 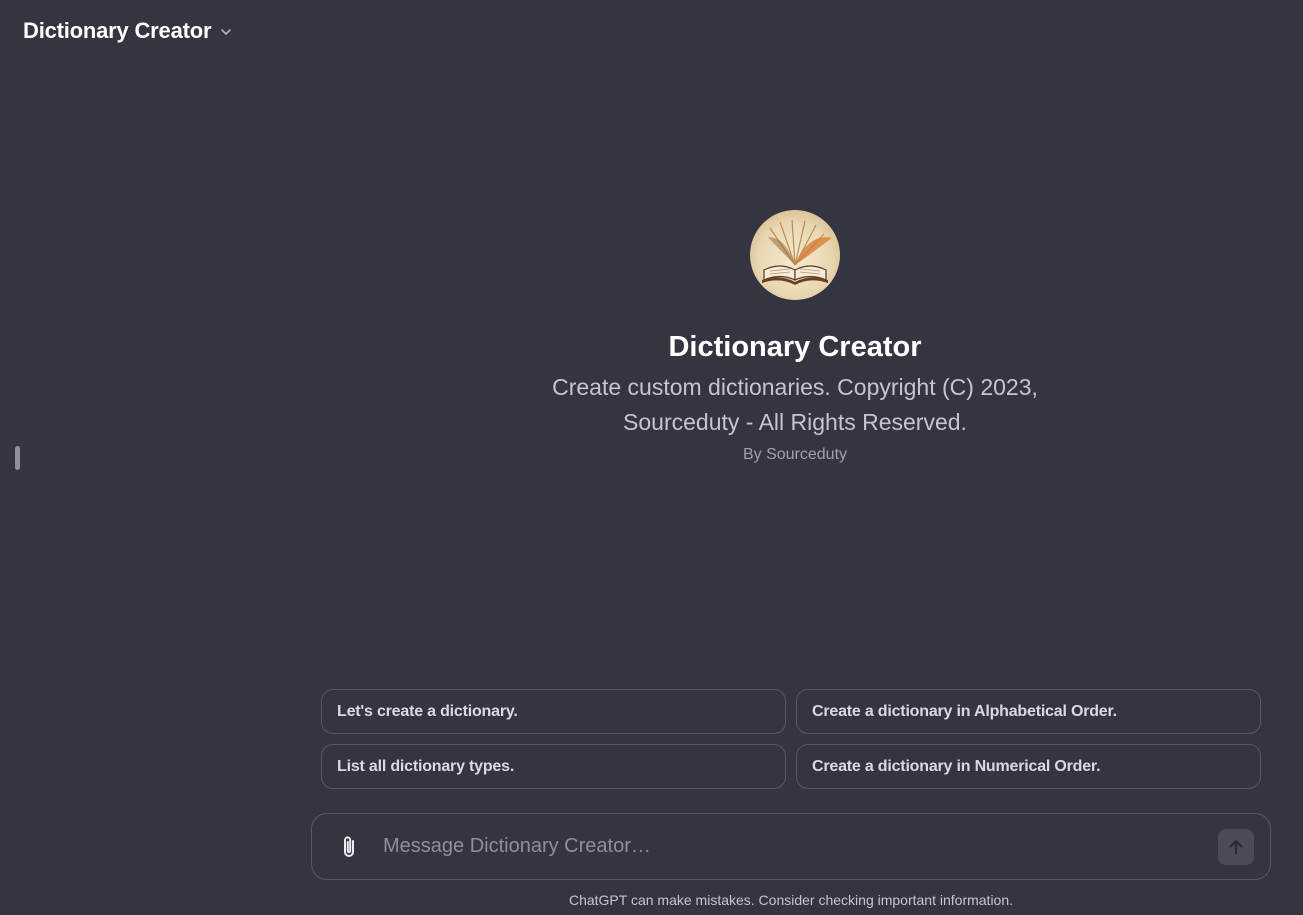 What do you see at coordinates (226, 32) in the screenshot?
I see `chevron-down-icon` at bounding box center [226, 32].